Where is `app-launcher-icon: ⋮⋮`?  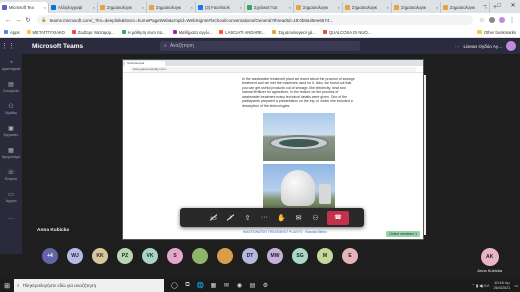
app-launcher-icon: ⋮⋮ is located at coordinates (8, 46).